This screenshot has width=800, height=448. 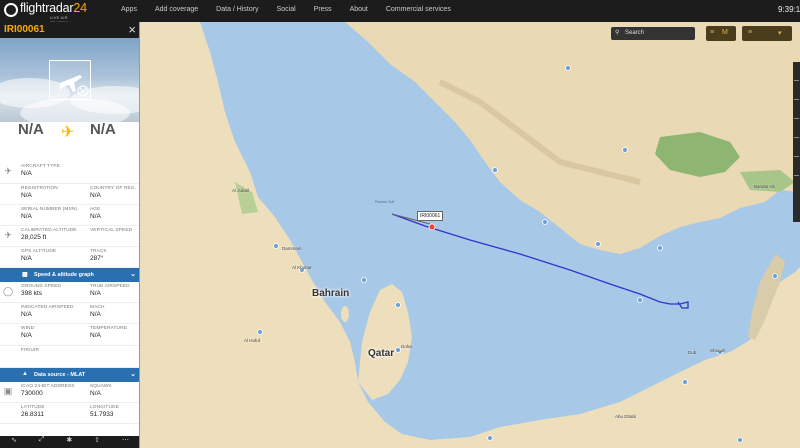 What do you see at coordinates (69, 357) in the screenshot?
I see `detail-row: FIR/UIR` at bounding box center [69, 357].